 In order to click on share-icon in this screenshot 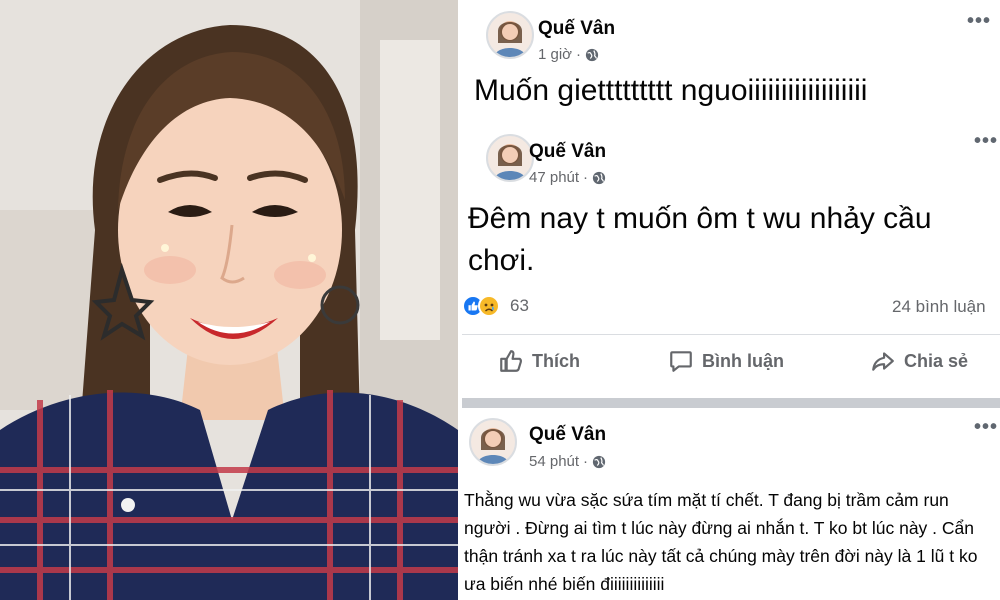, I will do `click(883, 361)`.